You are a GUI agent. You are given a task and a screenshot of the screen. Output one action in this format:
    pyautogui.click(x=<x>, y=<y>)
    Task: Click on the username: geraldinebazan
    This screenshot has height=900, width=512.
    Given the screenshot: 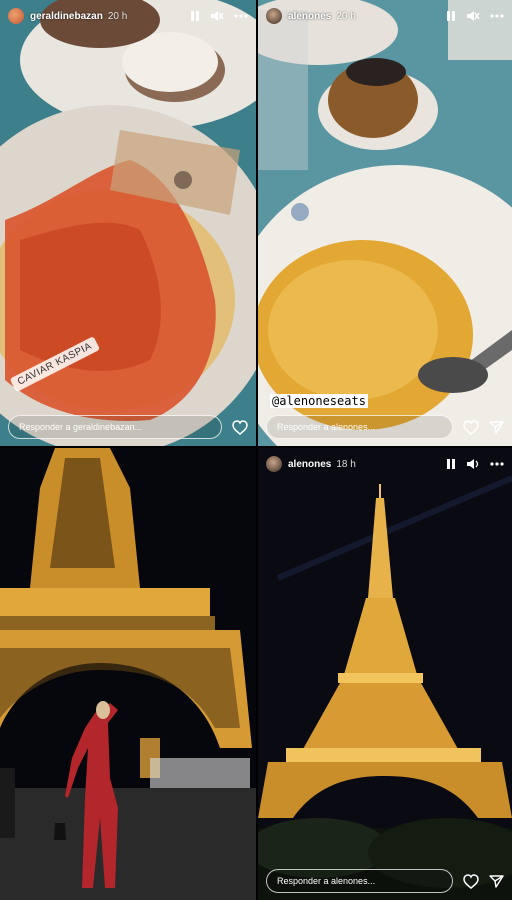 What is the action you would take?
    pyautogui.click(x=66, y=16)
    